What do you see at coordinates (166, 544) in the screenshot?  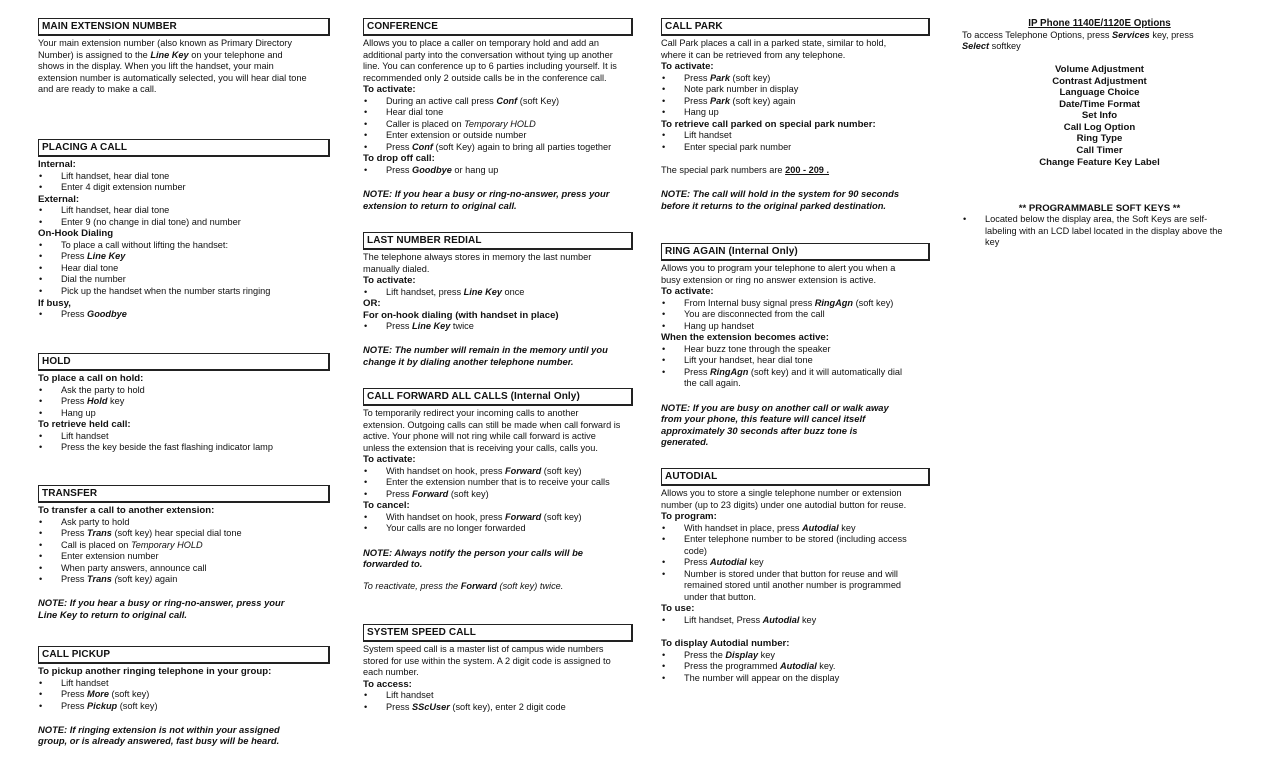 I see `text-segment: Temporary HOLD` at bounding box center [166, 544].